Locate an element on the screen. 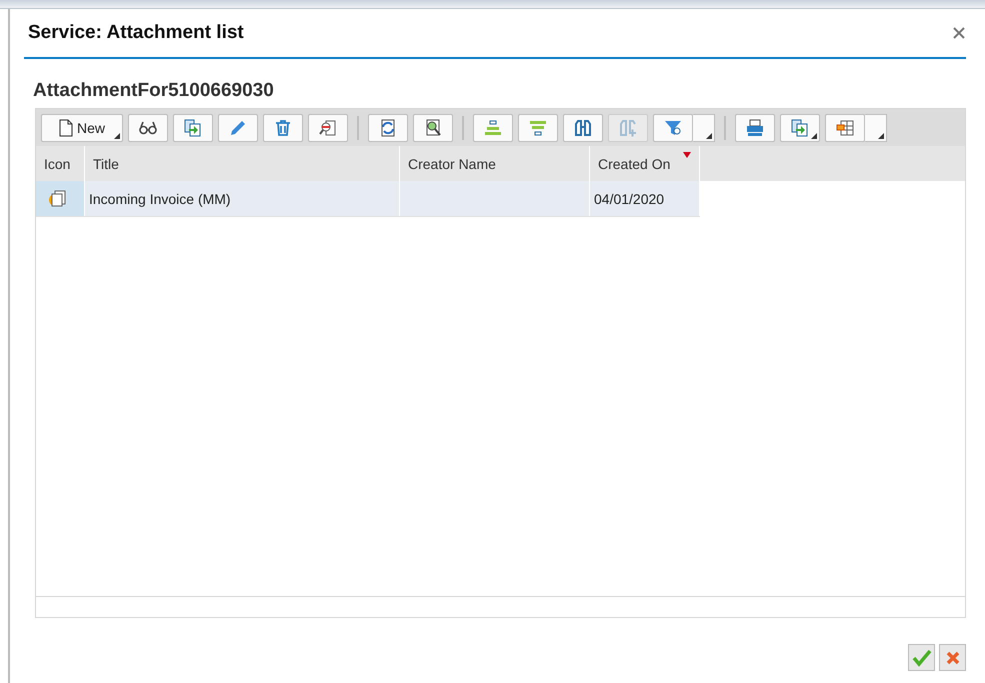 The image size is (985, 683). sort-indicator-icon is located at coordinates (687, 155).